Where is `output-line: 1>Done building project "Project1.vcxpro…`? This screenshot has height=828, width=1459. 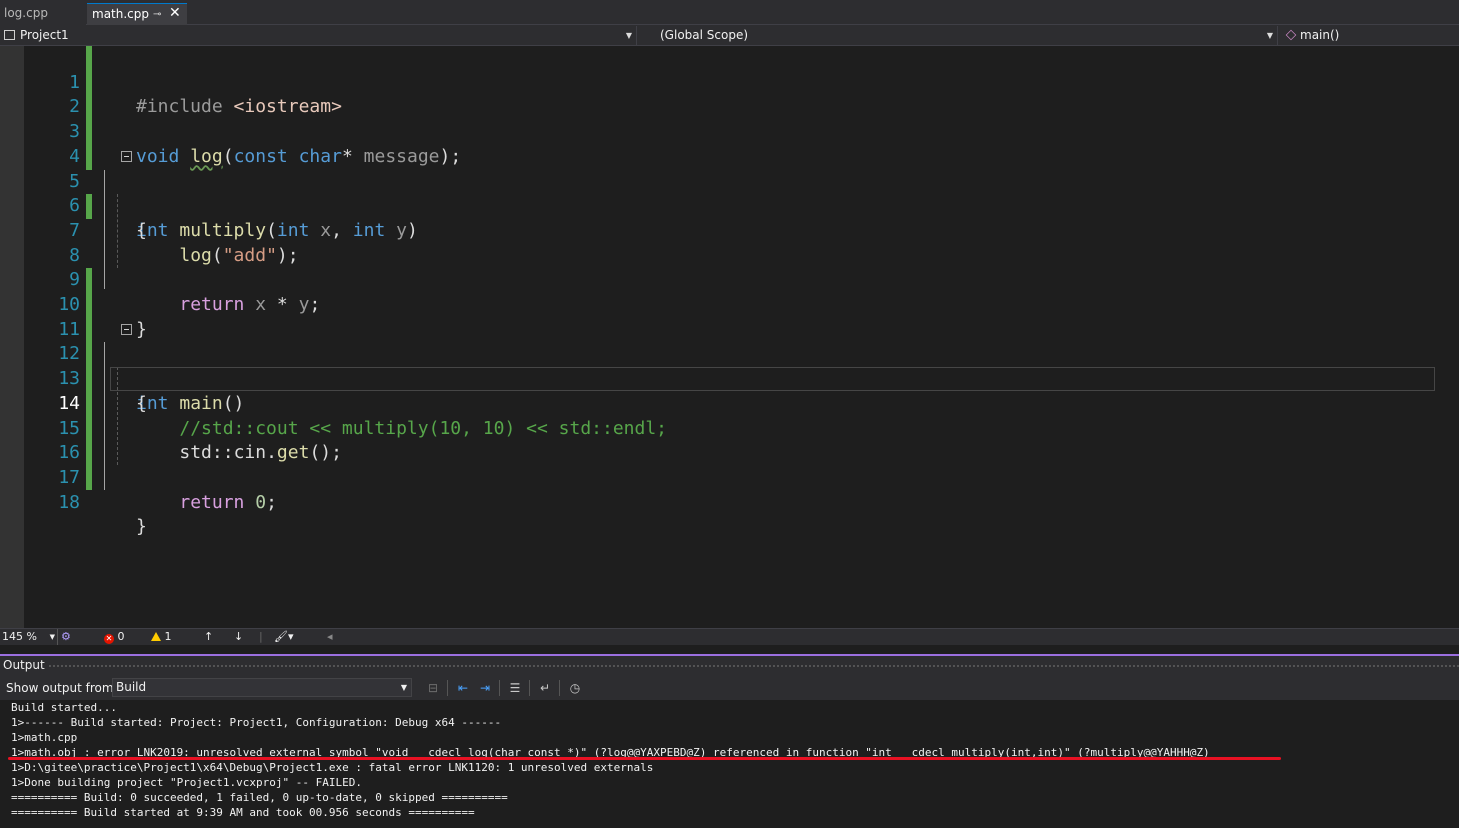
output-line: 1>Done building project "Project1.vcxpro… is located at coordinates (186, 782).